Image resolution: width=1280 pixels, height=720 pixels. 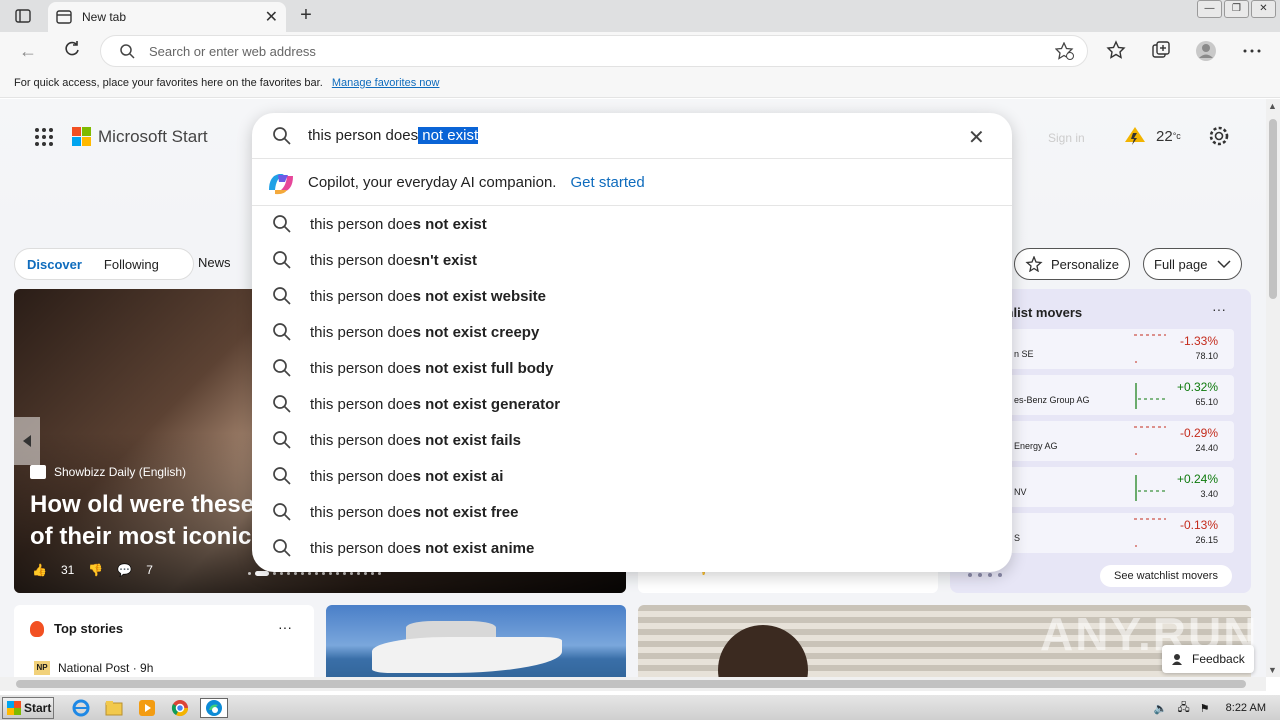 What do you see at coordinates (976, 137) in the screenshot?
I see `clear-search-icon: ✕` at bounding box center [976, 137].